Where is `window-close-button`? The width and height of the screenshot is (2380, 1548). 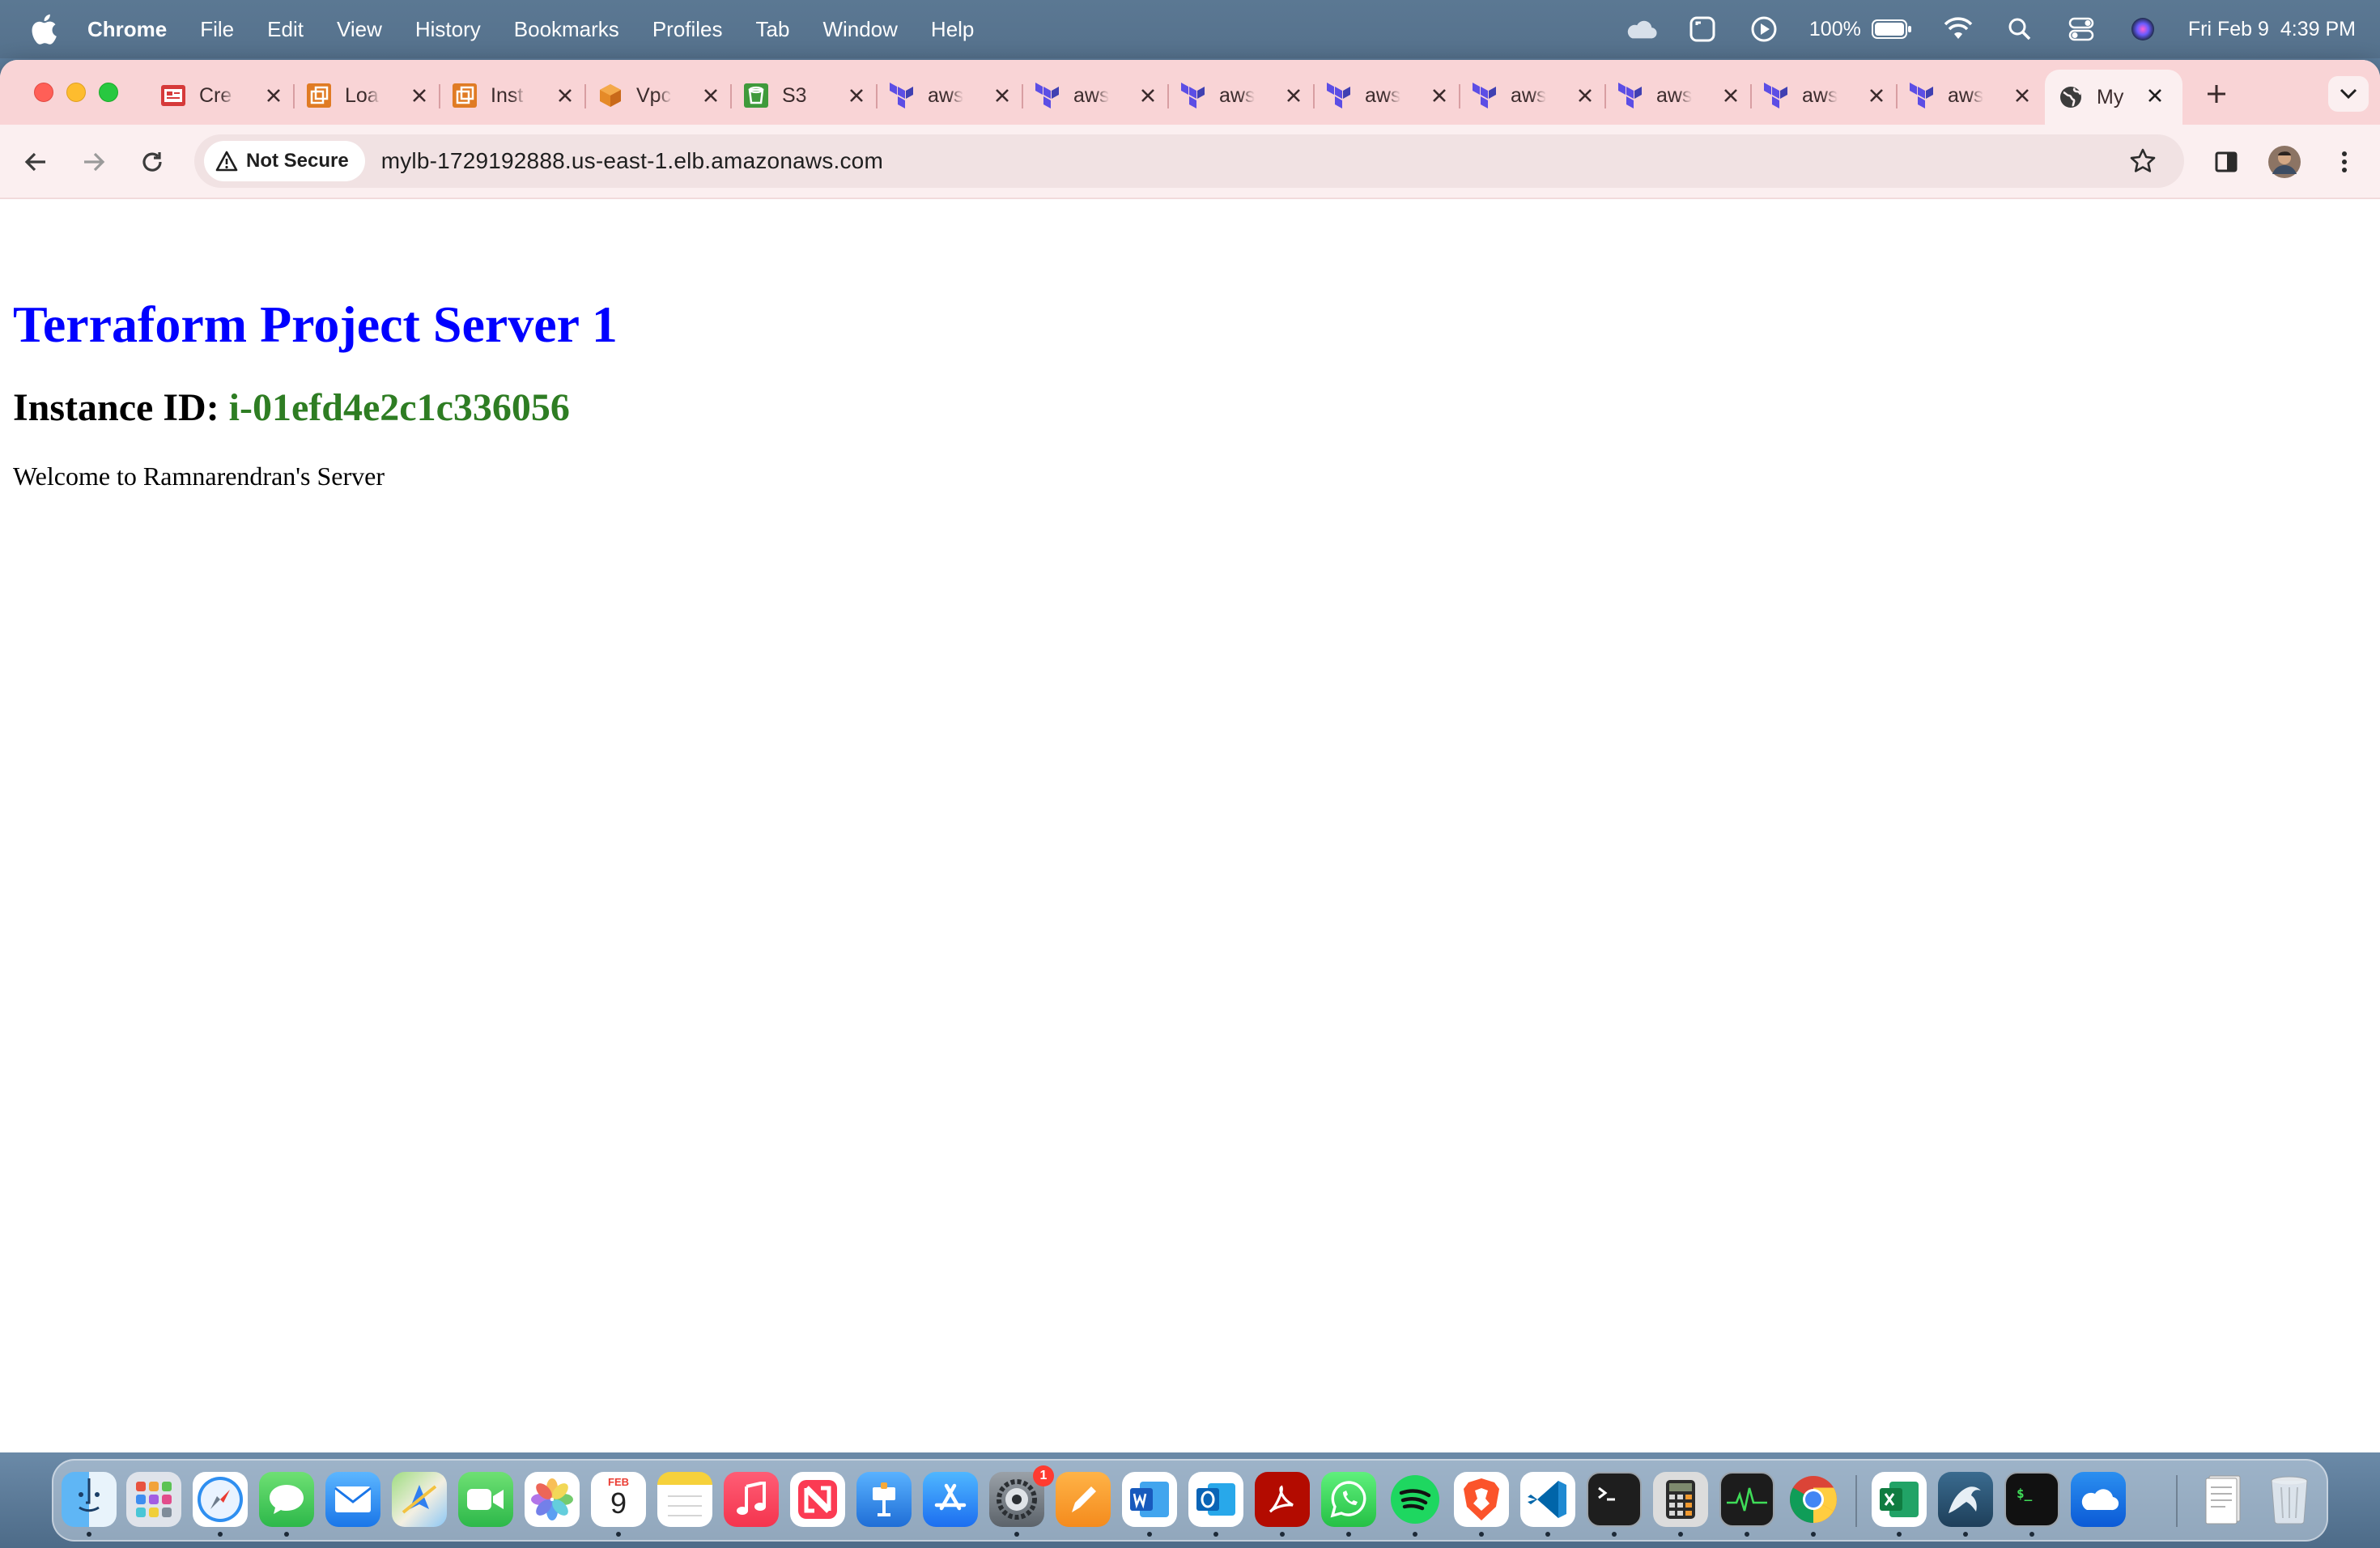 window-close-button is located at coordinates (43, 92).